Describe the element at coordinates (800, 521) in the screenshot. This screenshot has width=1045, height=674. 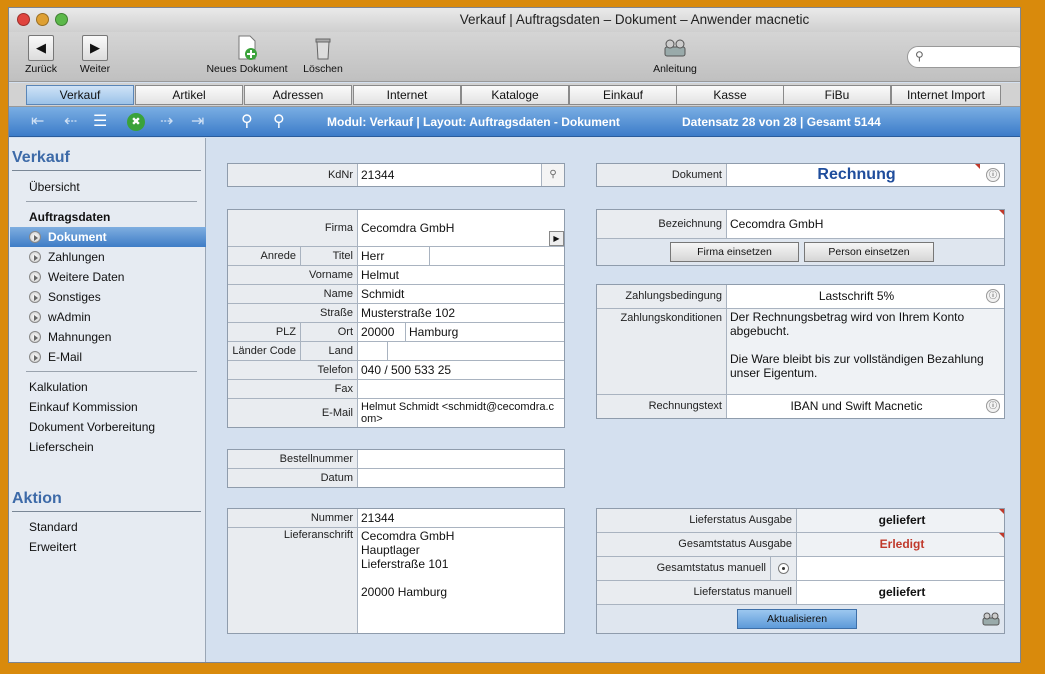
I see `lieferstatus-ausgabe-row: Lieferstatus Ausgabe geliefert` at that location.